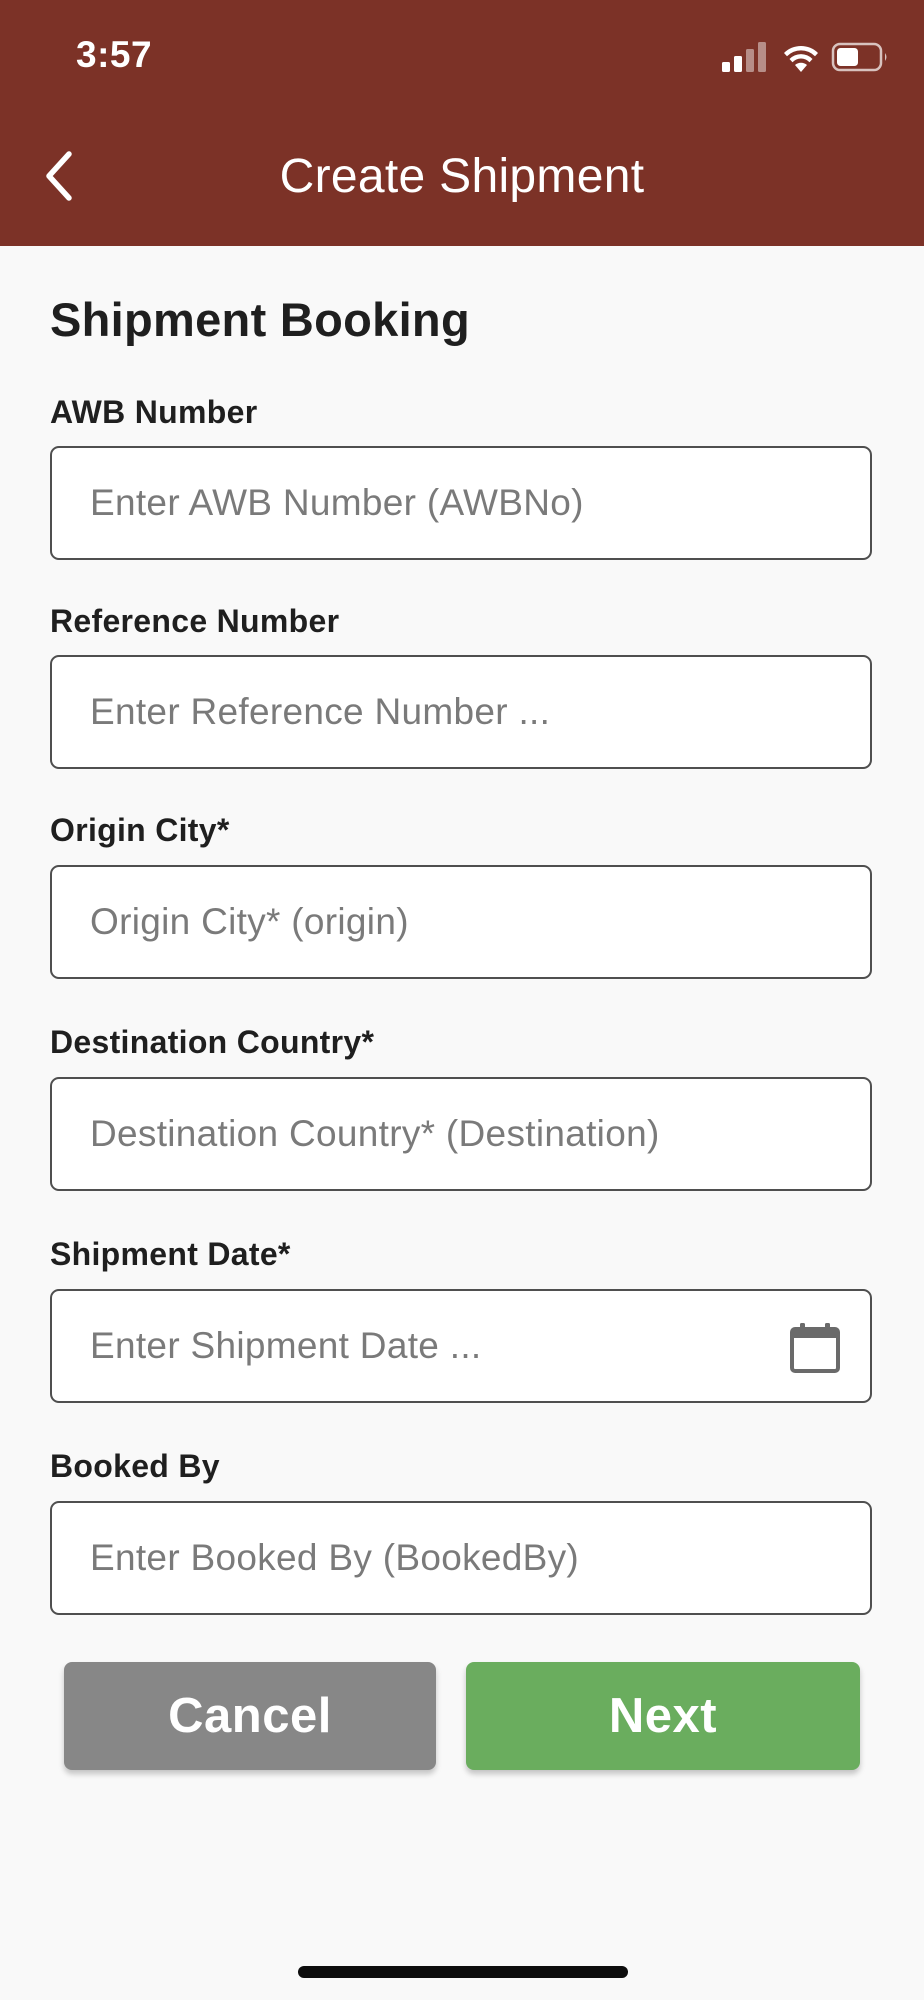  What do you see at coordinates (450, 1558) in the screenshot?
I see `booked-by-input` at bounding box center [450, 1558].